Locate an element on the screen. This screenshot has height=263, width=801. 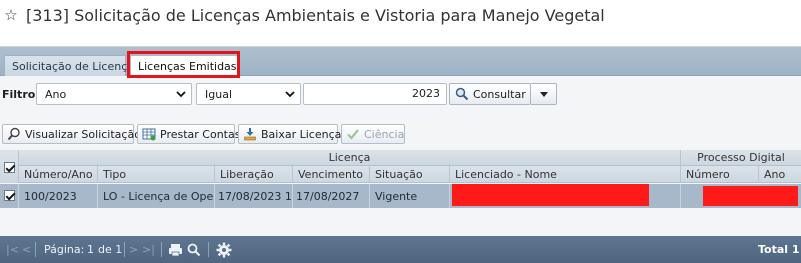
filter-operator-select: Igual is located at coordinates (248, 94).